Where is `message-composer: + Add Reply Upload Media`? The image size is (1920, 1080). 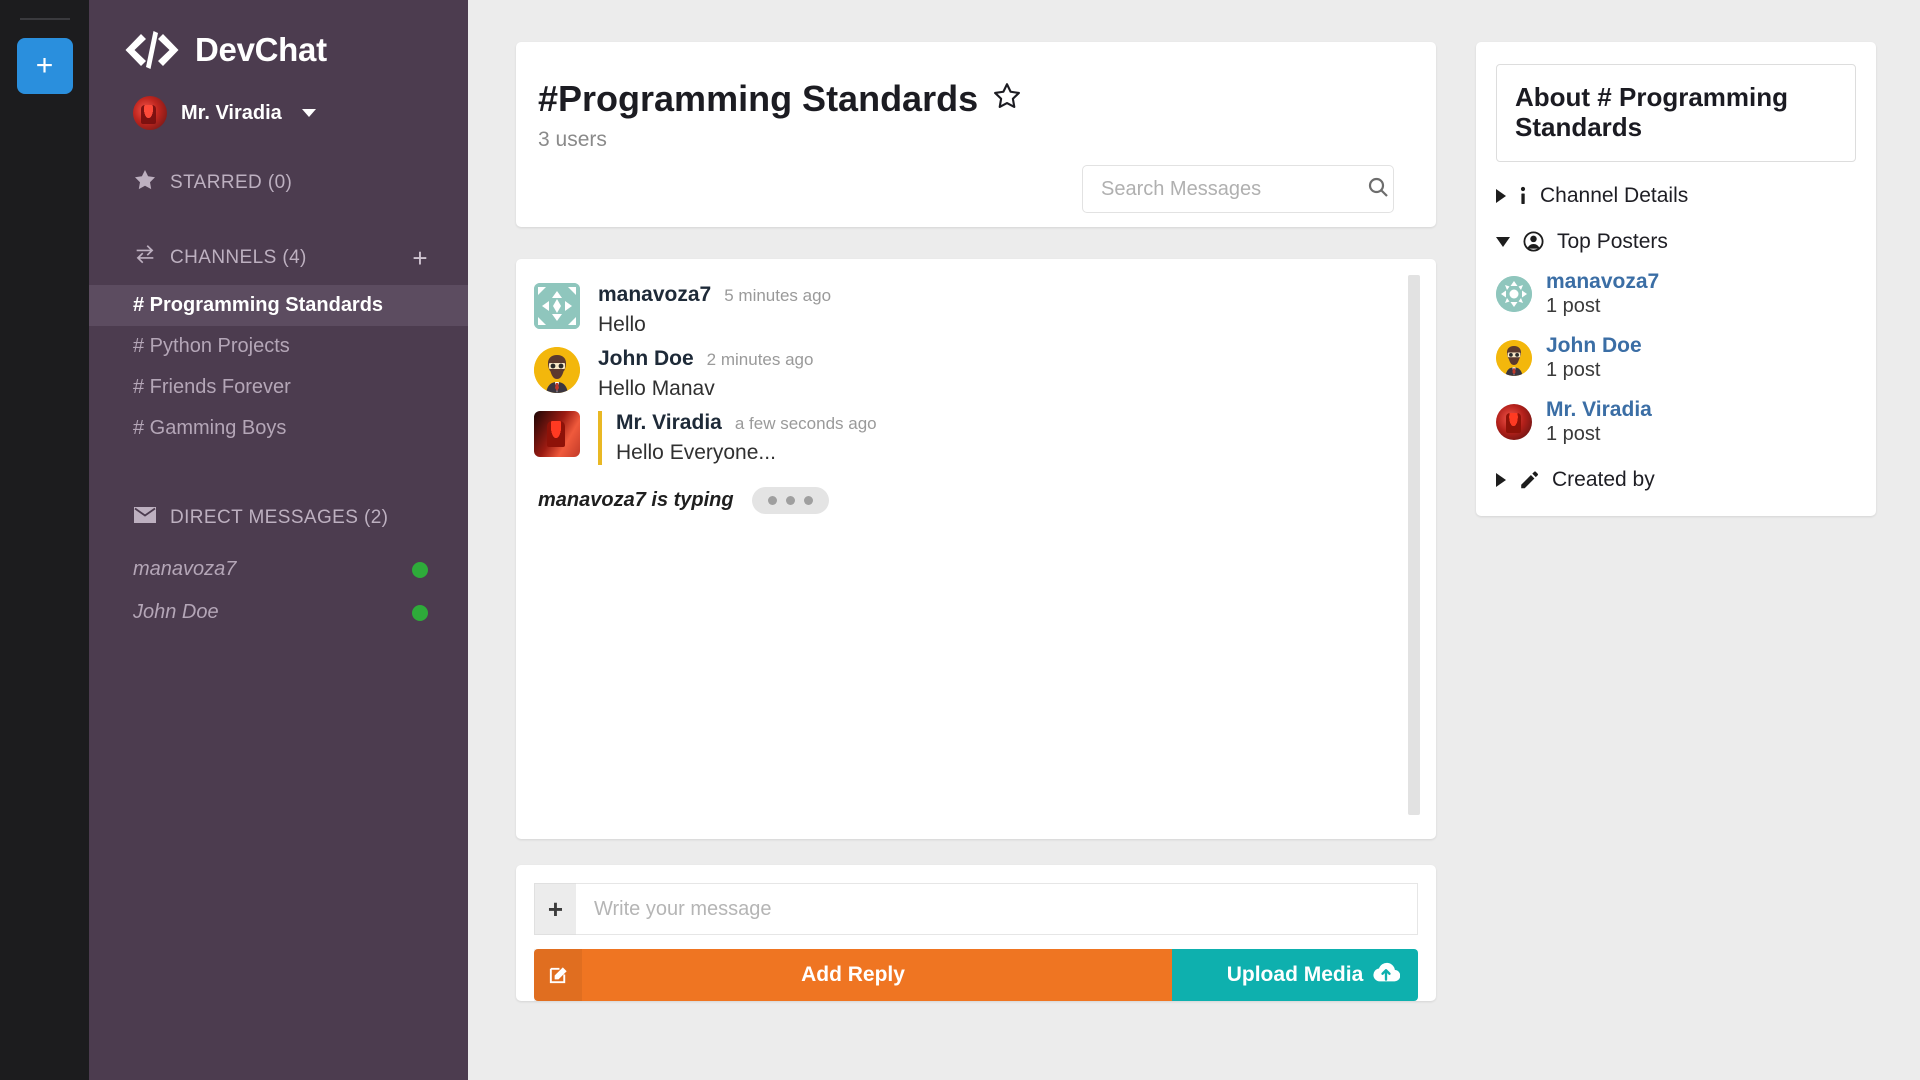 message-composer: + Add Reply Upload Media is located at coordinates (976, 933).